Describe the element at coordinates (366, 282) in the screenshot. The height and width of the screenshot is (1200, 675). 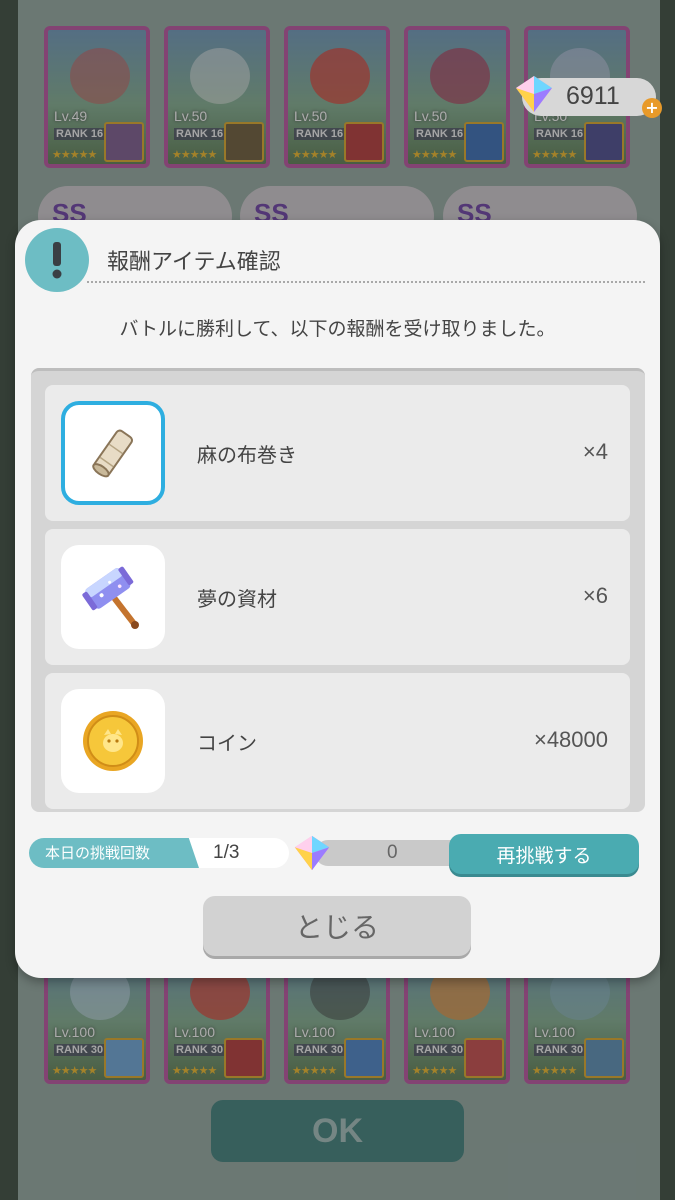
I see `title-divider` at that location.